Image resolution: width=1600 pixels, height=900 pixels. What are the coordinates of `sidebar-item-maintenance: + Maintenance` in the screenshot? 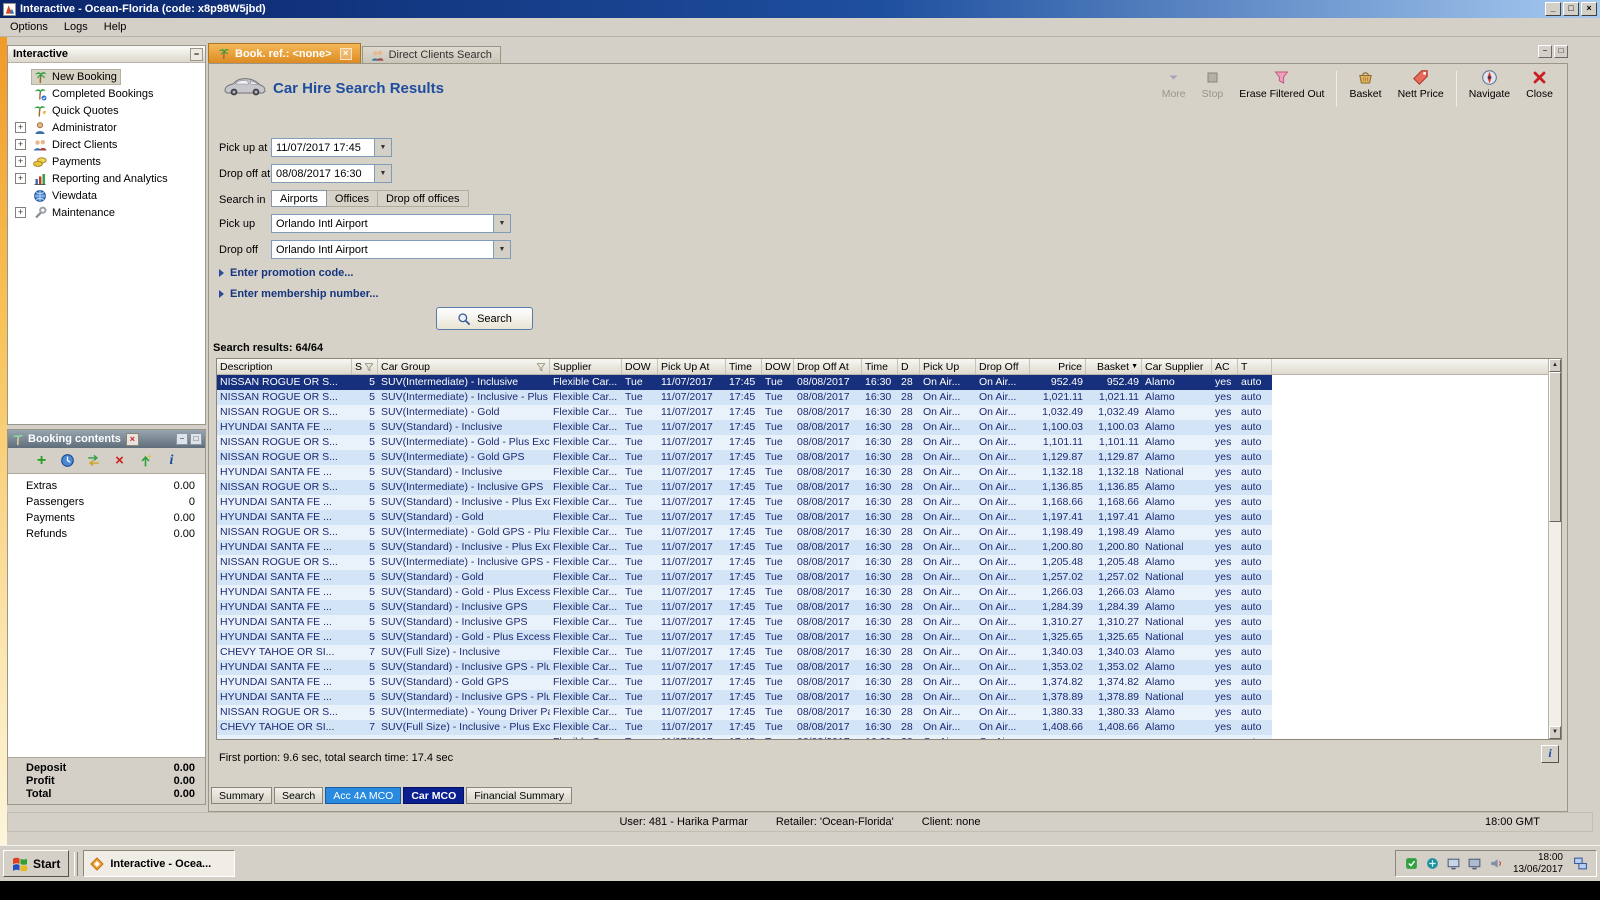 It's located at (106, 212).